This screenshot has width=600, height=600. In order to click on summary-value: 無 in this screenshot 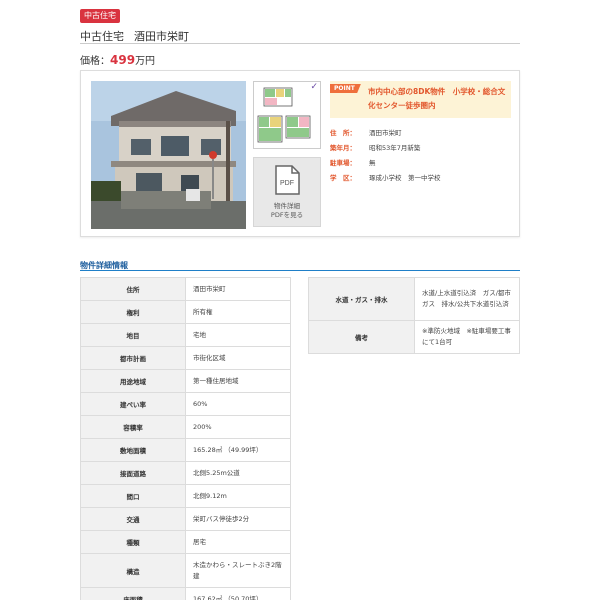, I will do `click(372, 163)`.